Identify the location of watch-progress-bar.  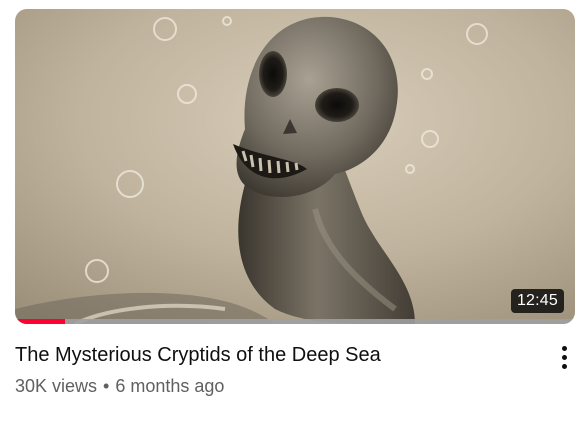
(295, 321).